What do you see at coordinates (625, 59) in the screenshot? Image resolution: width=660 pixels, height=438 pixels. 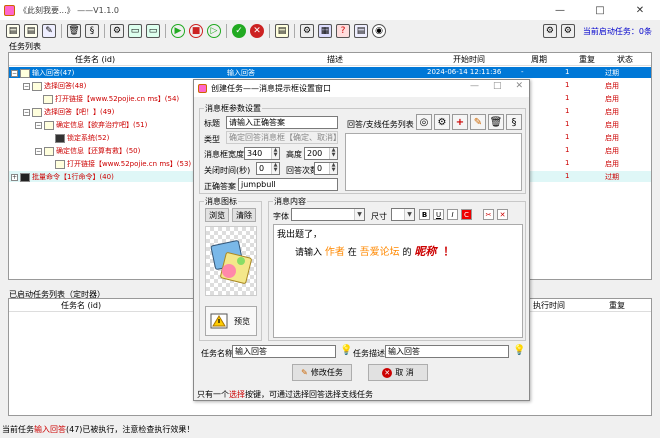 I see `col-status: 状态` at bounding box center [625, 59].